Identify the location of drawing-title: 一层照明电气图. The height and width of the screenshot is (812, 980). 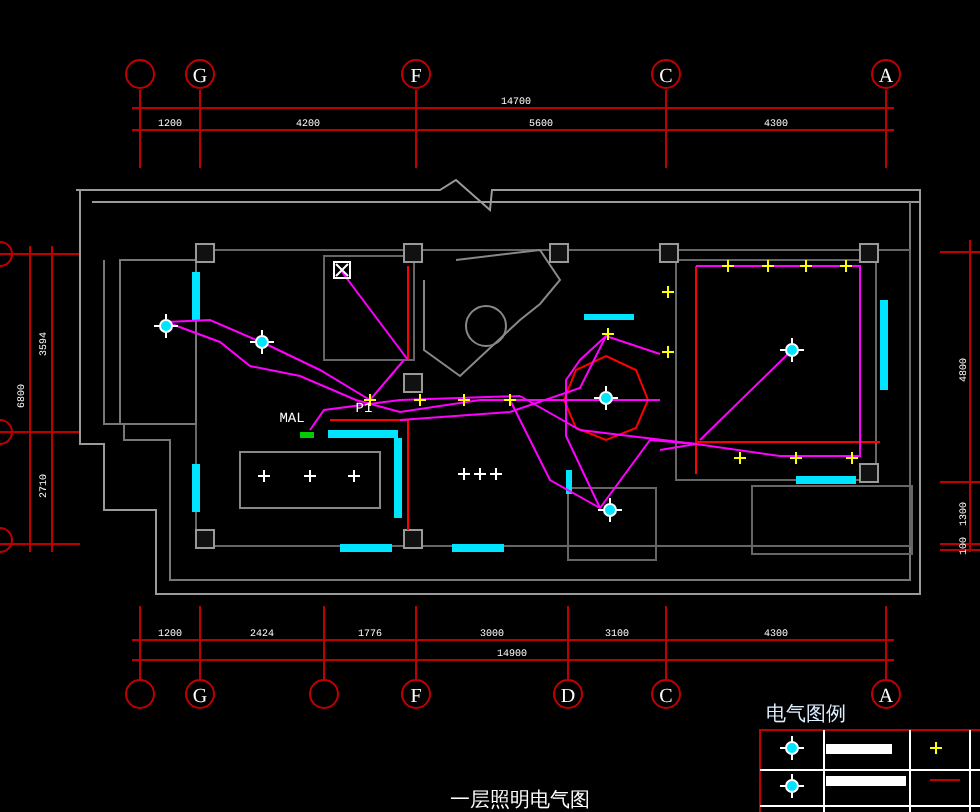
(520, 801).